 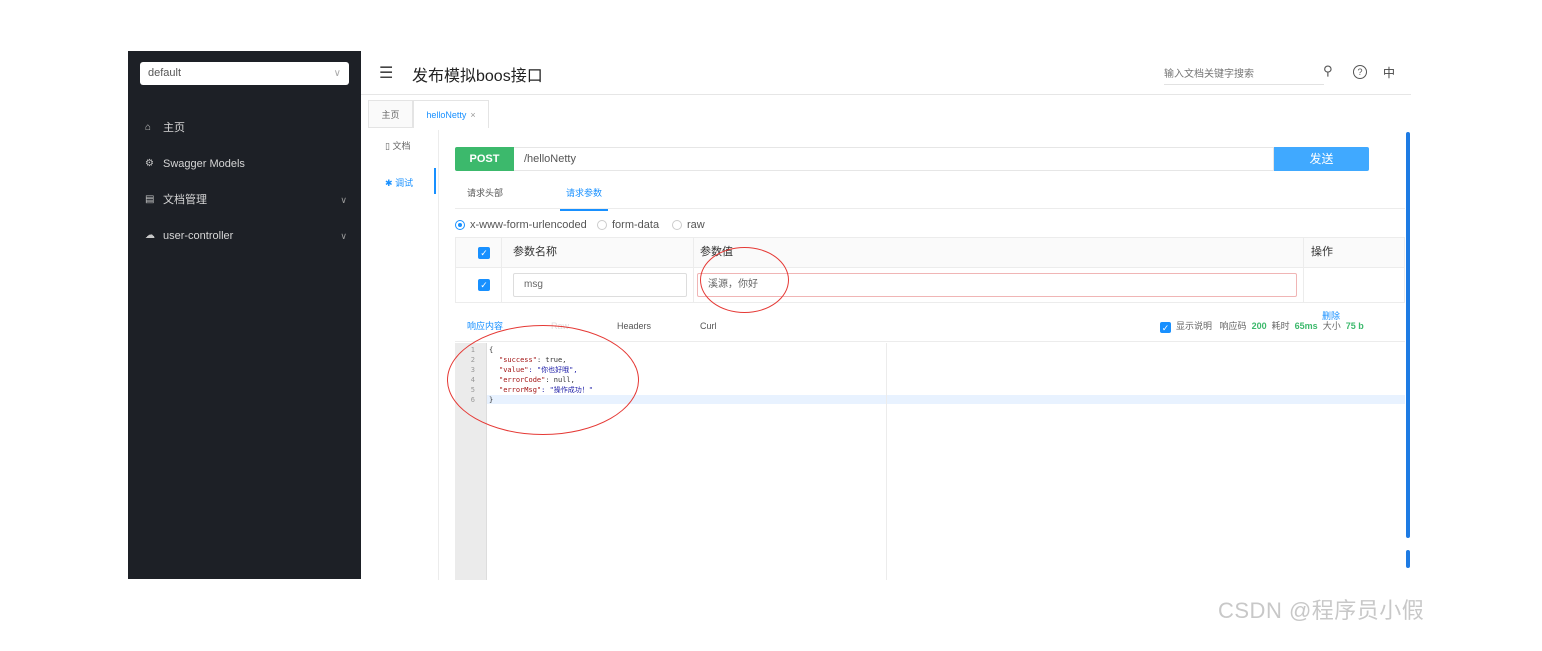 What do you see at coordinates (1306, 326) in the screenshot?
I see `response-time: 65ms` at bounding box center [1306, 326].